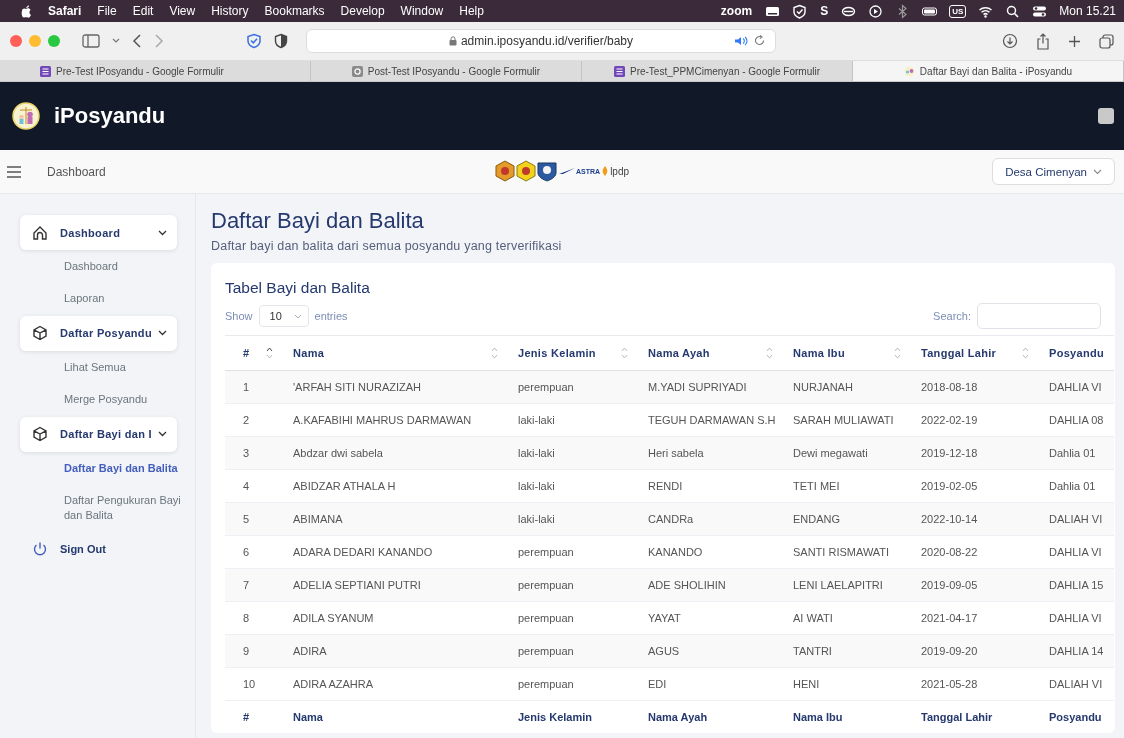 The image size is (1124, 738). What do you see at coordinates (710, 353) in the screenshot?
I see `column-header: Nama Ayah` at bounding box center [710, 353].